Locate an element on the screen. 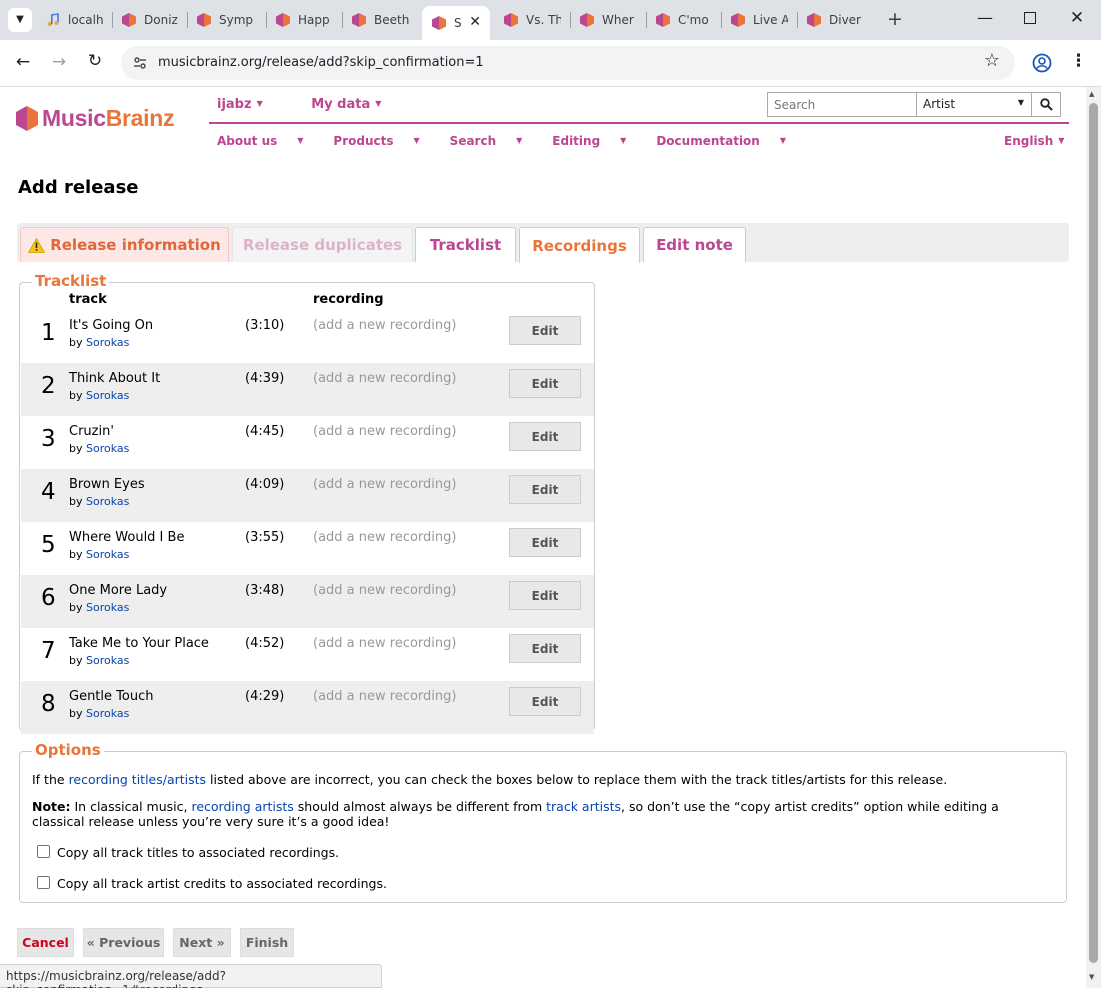  copy-artists-checkbox is located at coordinates (43, 882).